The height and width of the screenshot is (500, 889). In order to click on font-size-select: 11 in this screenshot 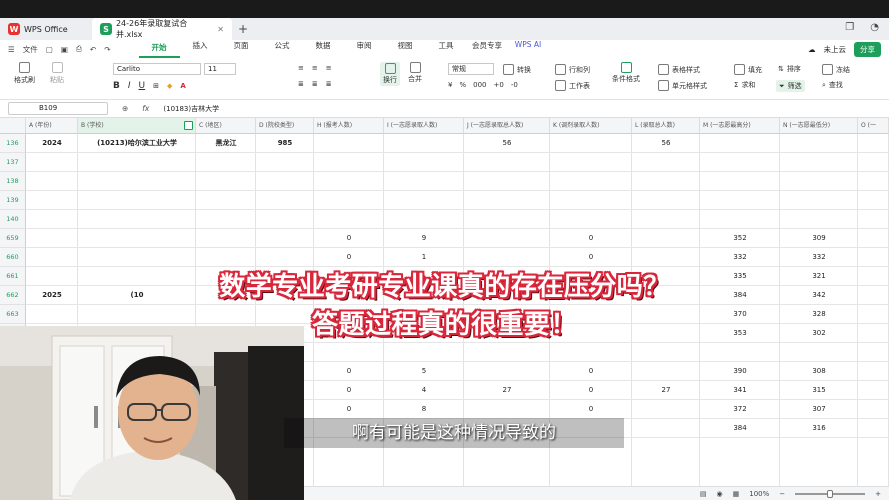, I will do `click(220, 69)`.